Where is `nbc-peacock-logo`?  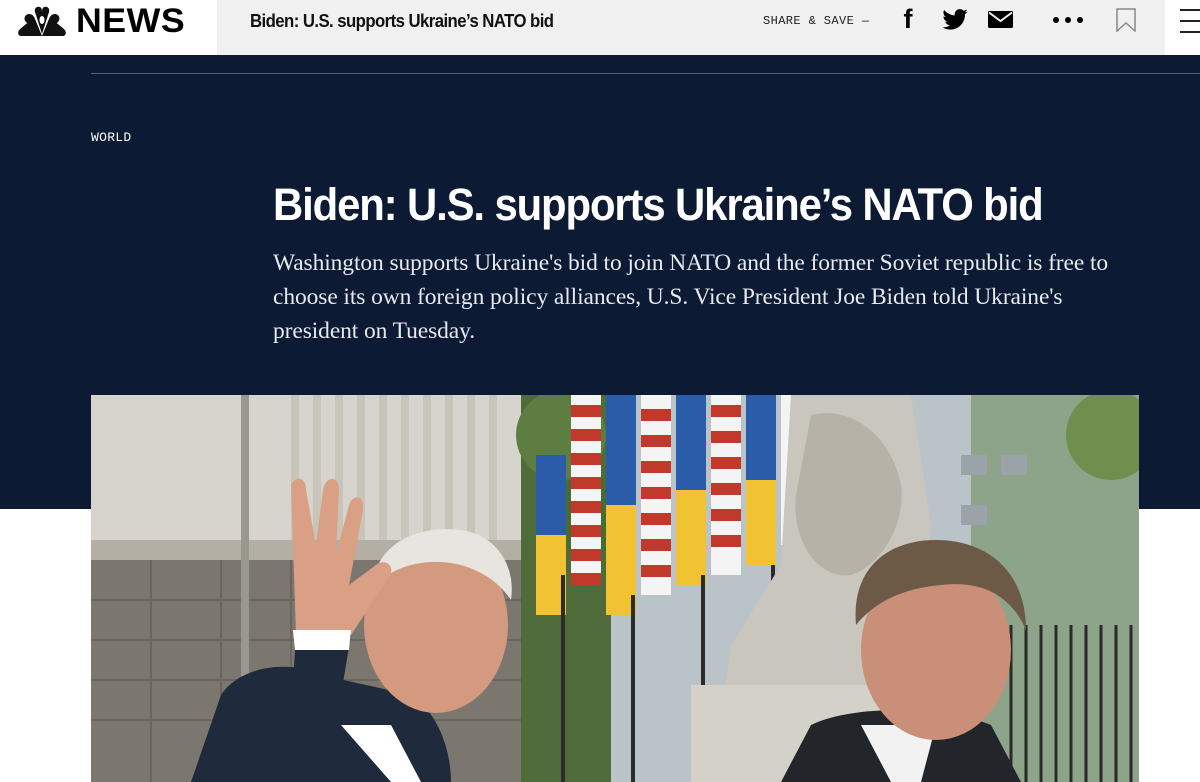
nbc-peacock-logo is located at coordinates (42, 21).